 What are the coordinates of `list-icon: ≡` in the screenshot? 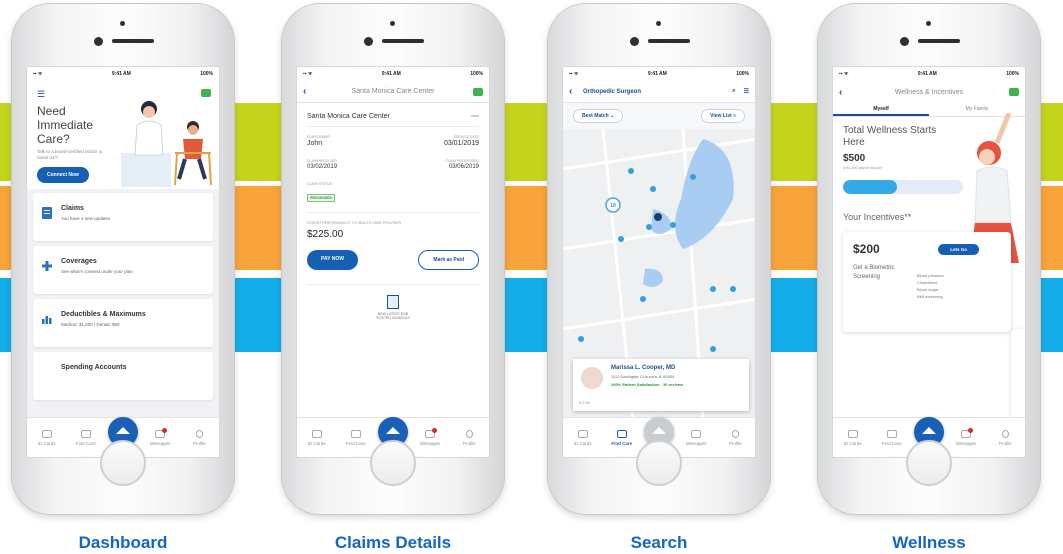 It's located at (734, 116).